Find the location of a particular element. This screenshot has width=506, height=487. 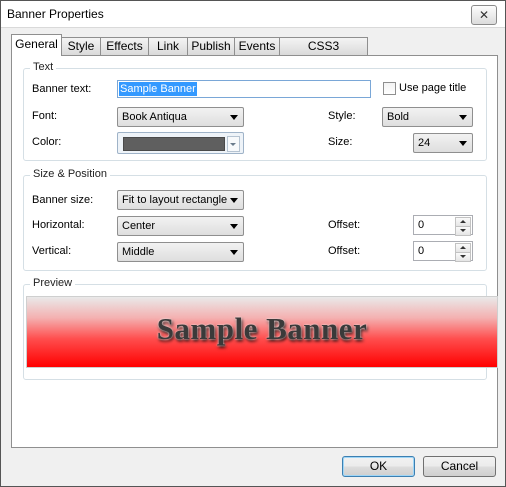

vertical-label: Vertical: is located at coordinates (52, 251).